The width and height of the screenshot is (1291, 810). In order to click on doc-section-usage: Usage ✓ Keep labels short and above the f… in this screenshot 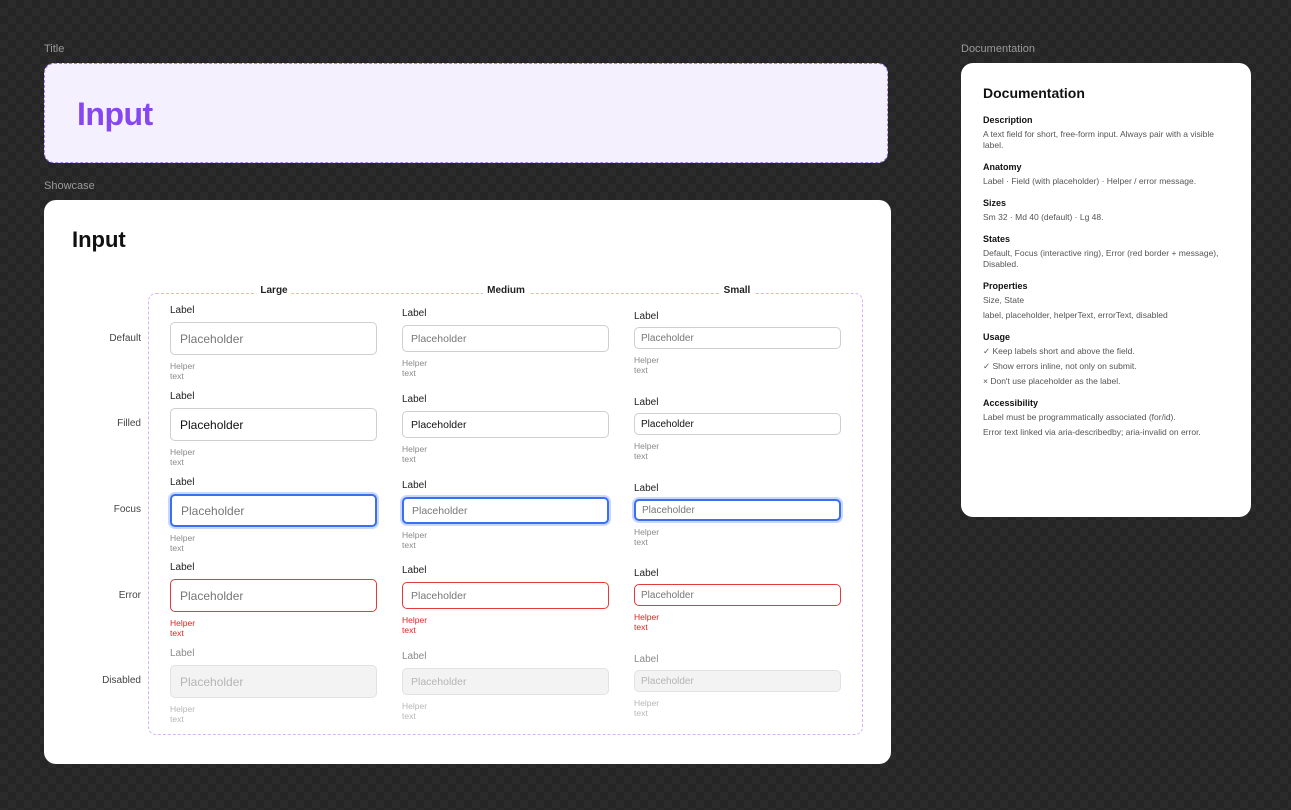, I will do `click(1106, 359)`.